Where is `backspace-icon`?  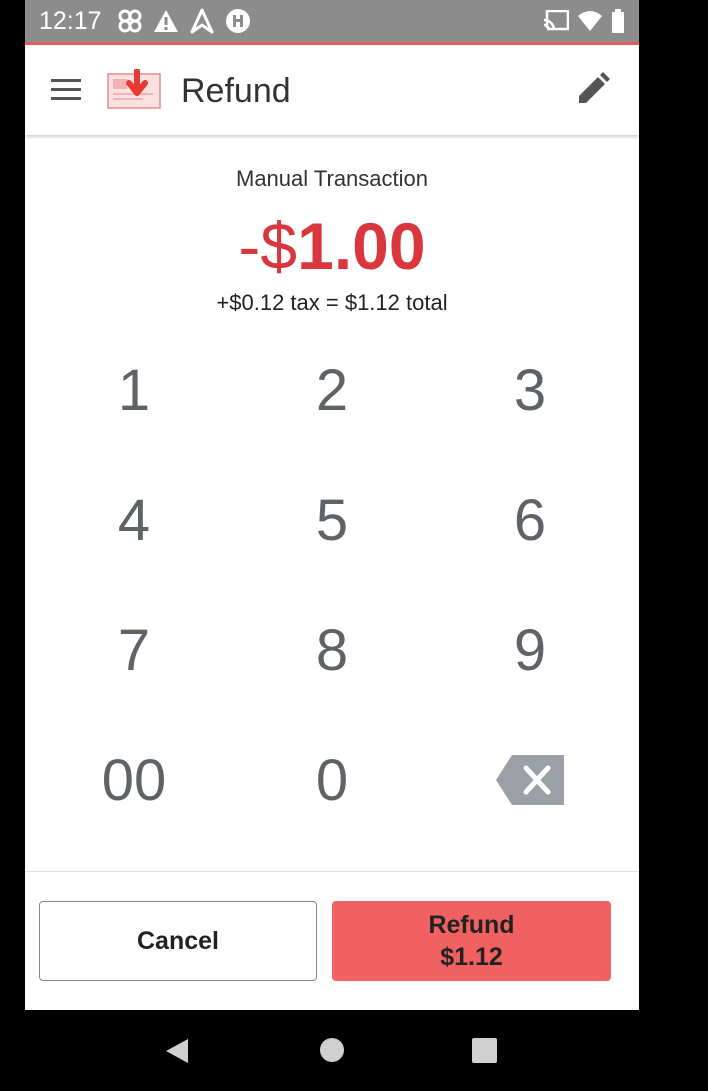 backspace-icon is located at coordinates (530, 780).